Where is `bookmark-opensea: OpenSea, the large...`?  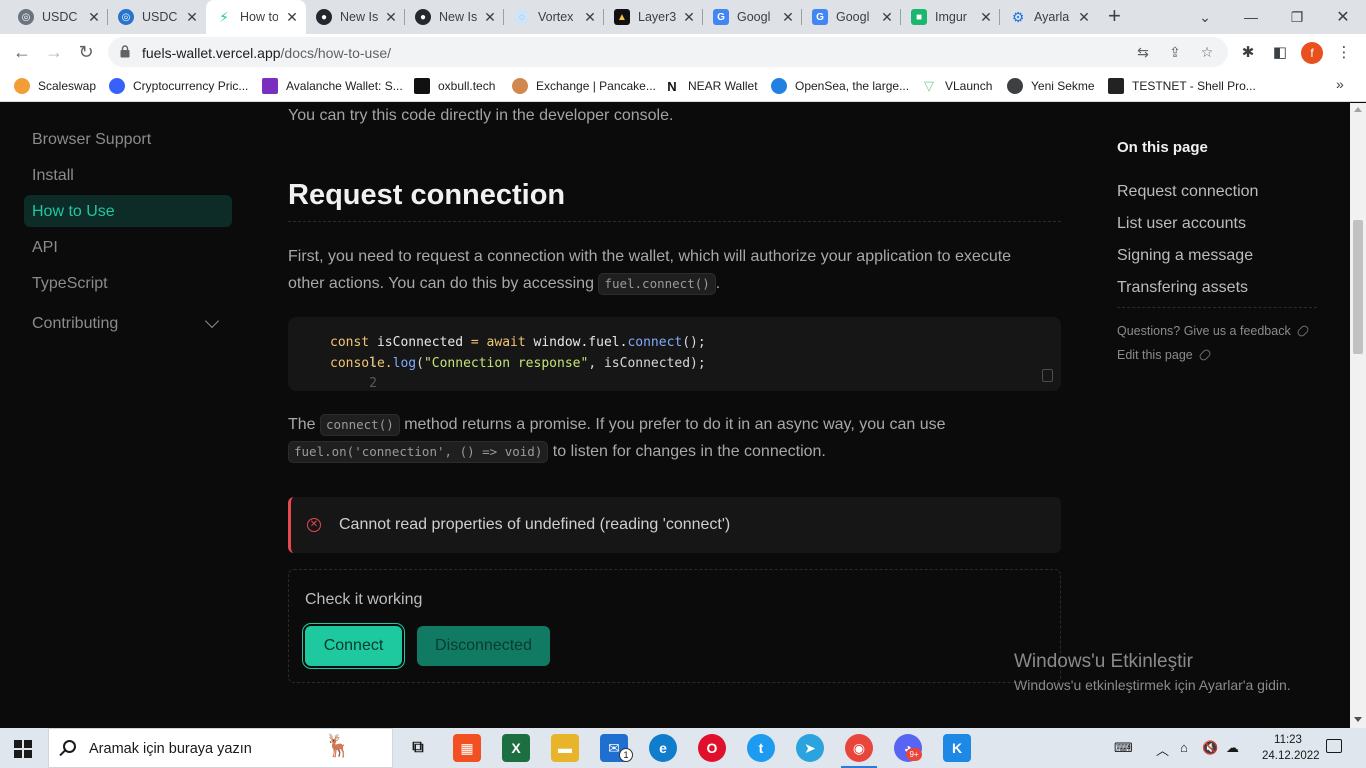
bookmark-opensea: OpenSea, the large... is located at coordinates (840, 86).